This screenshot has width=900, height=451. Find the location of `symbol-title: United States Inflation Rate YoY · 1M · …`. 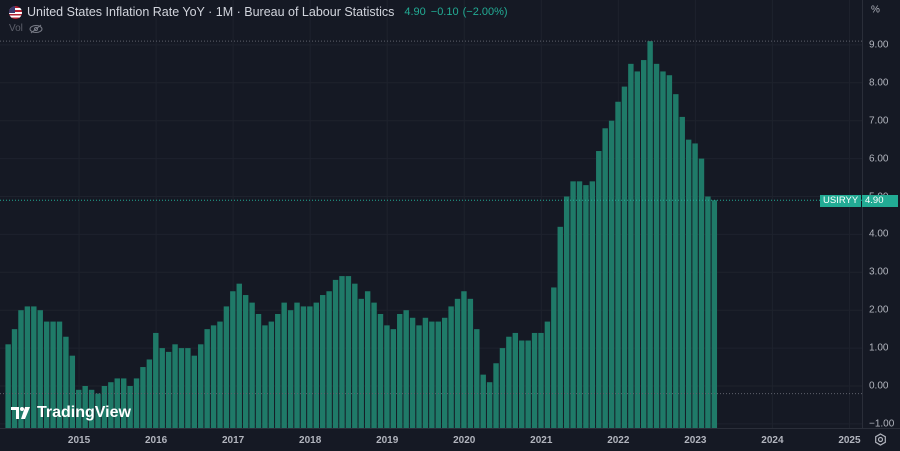

symbol-title: United States Inflation Rate YoY · 1M · … is located at coordinates (210, 12).